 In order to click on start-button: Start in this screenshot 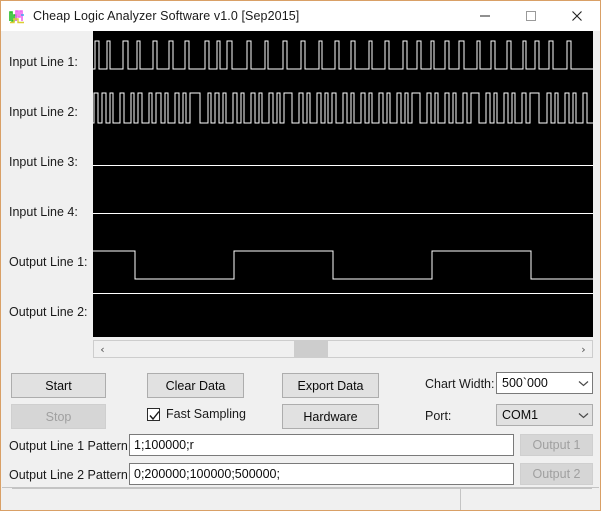, I will do `click(58, 385)`.